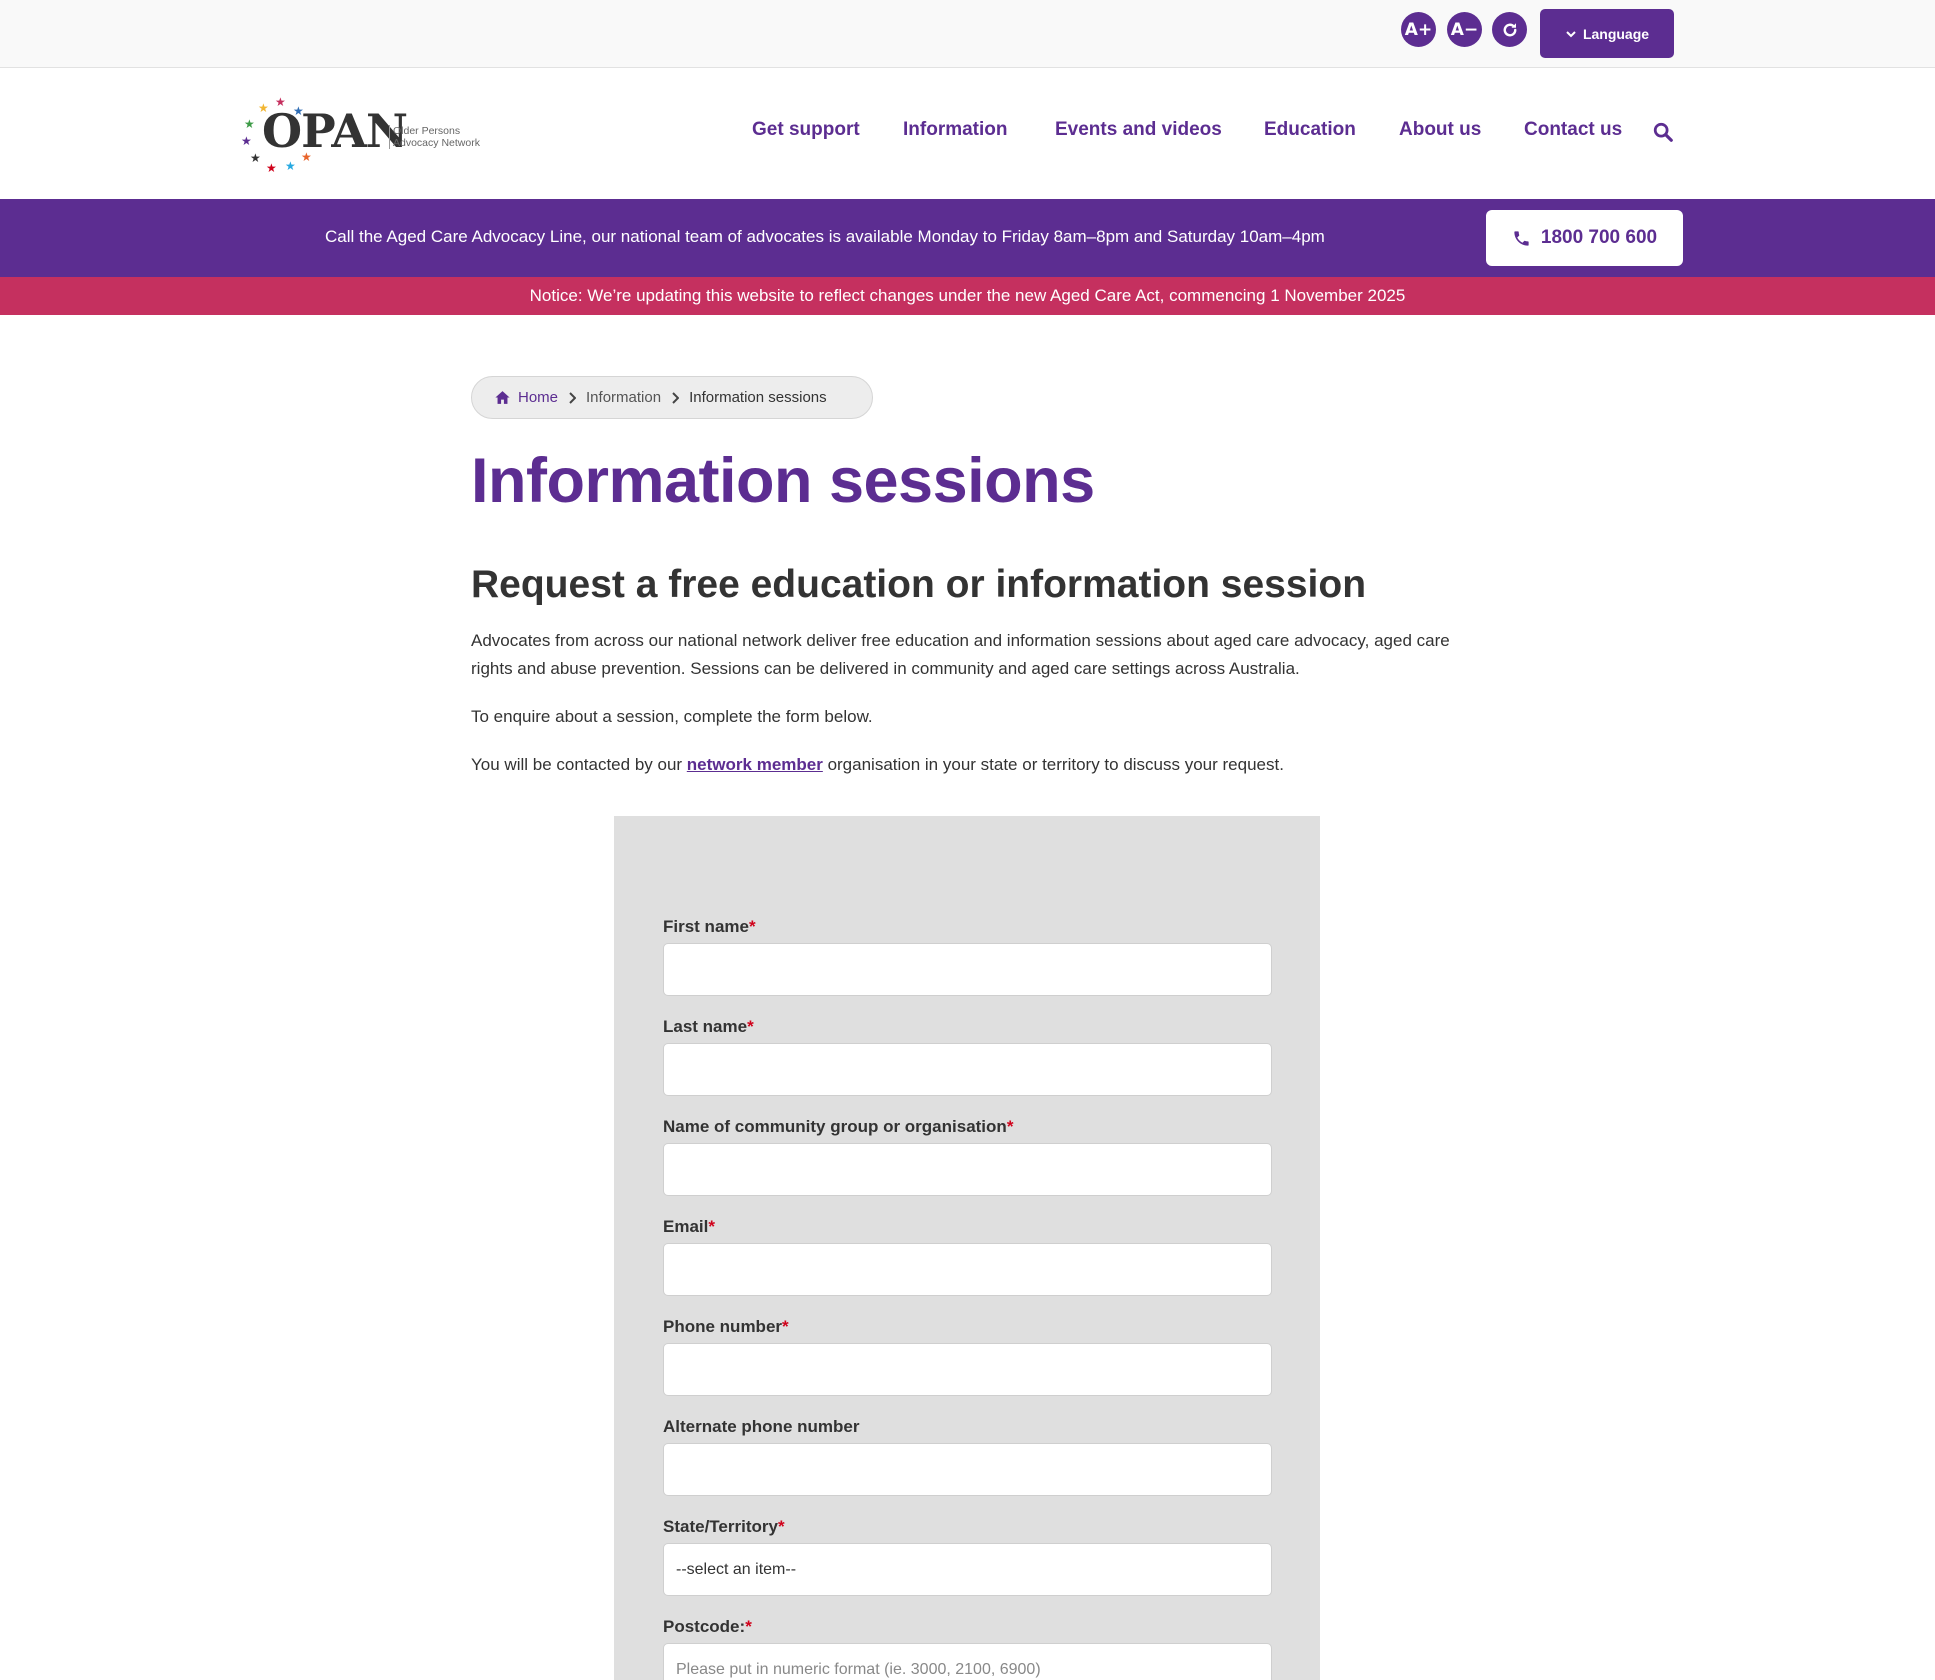 This screenshot has height=1680, width=1935. I want to click on email-label: Email*, so click(689, 1227).